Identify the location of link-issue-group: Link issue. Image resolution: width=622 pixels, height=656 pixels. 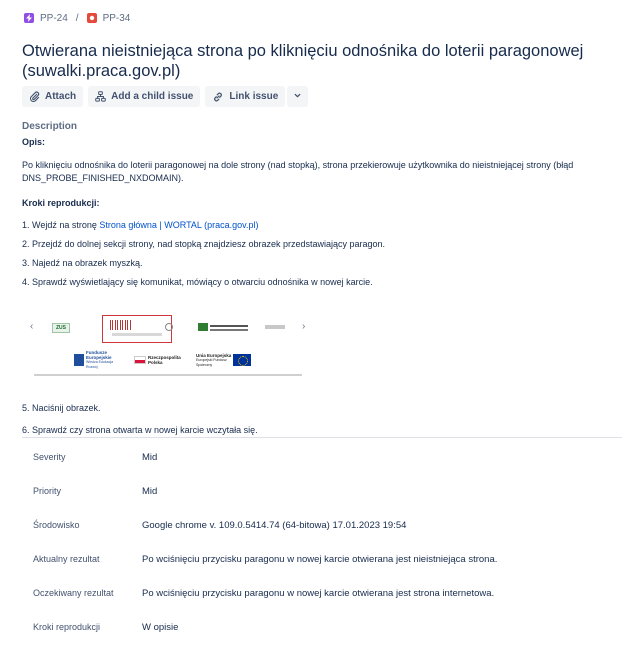
(257, 96).